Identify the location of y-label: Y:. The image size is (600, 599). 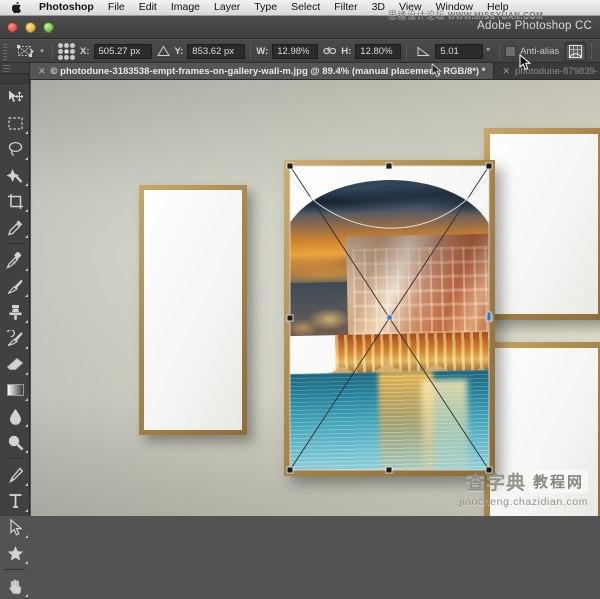
(179, 51).